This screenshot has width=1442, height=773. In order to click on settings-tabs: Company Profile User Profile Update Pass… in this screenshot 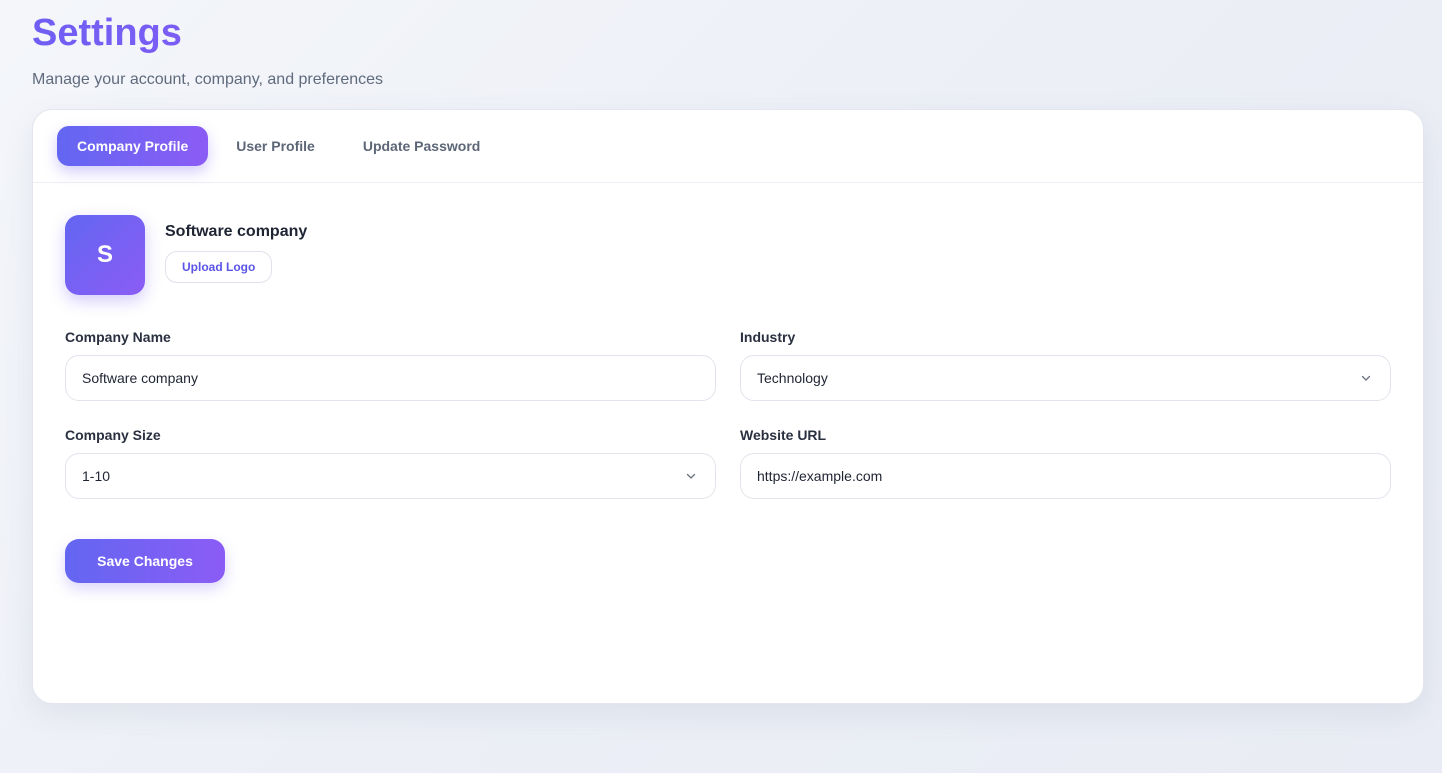, I will do `click(728, 146)`.